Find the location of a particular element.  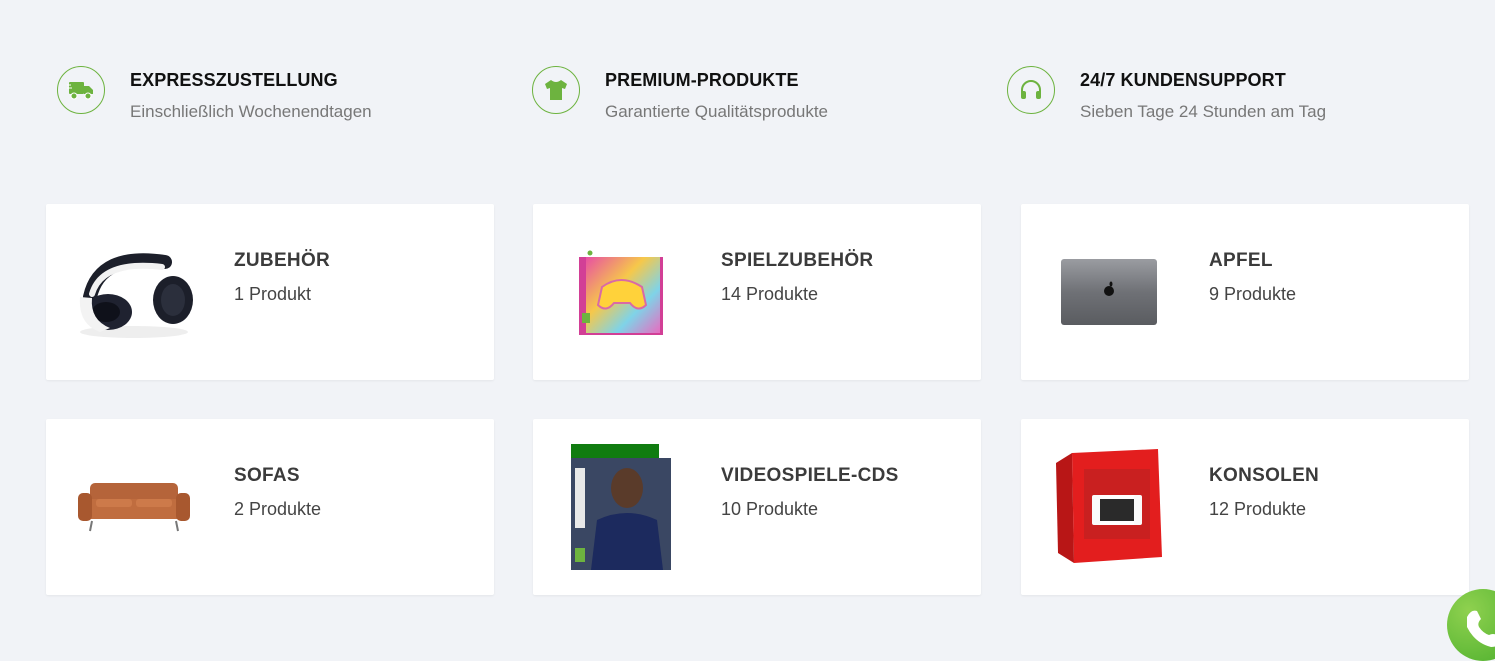

category-product-count: 12 Produkte is located at coordinates (1258, 509).